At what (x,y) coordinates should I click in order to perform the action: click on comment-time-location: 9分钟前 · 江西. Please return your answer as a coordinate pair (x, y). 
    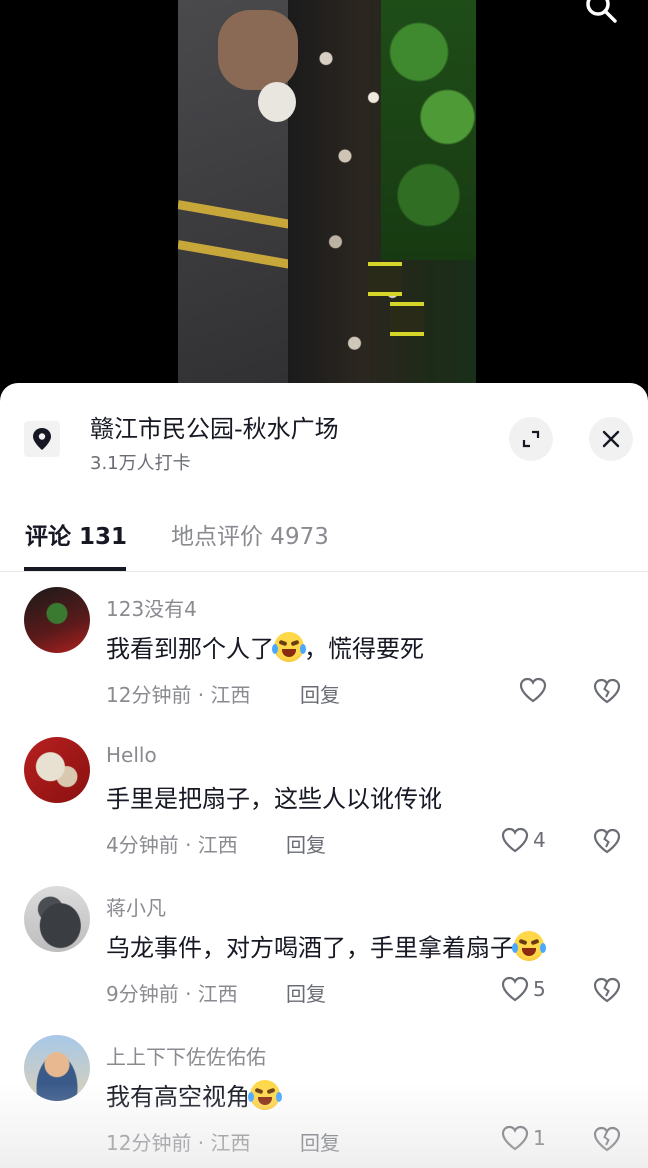
    Looking at the image, I should click on (172, 994).